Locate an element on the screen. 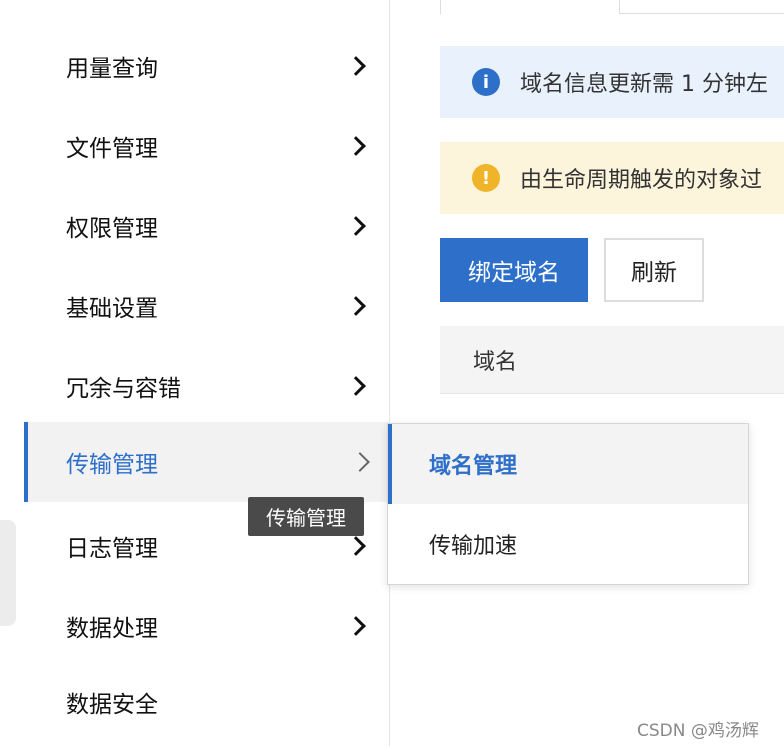  sidebar-item-label: 文件管理 is located at coordinates (112, 149).